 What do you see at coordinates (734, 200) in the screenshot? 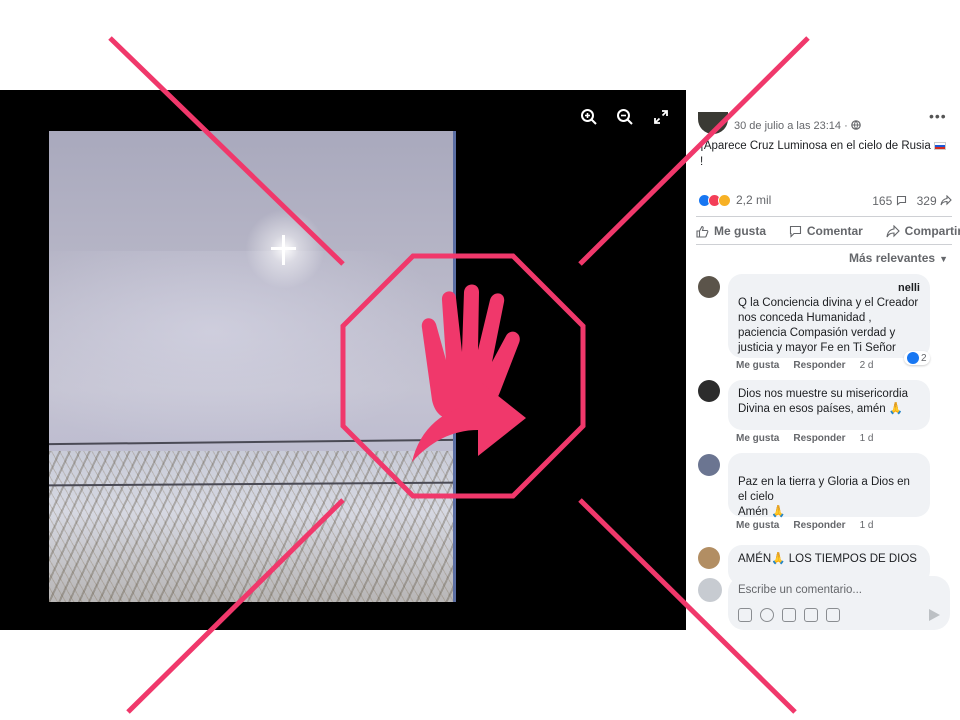
I see `reaction-summary: 2,2 mil` at bounding box center [734, 200].